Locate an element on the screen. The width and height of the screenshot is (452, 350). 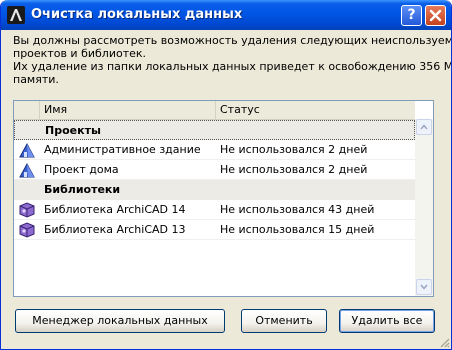
group-row-libraries: Библиотеки is located at coordinates (214, 190).